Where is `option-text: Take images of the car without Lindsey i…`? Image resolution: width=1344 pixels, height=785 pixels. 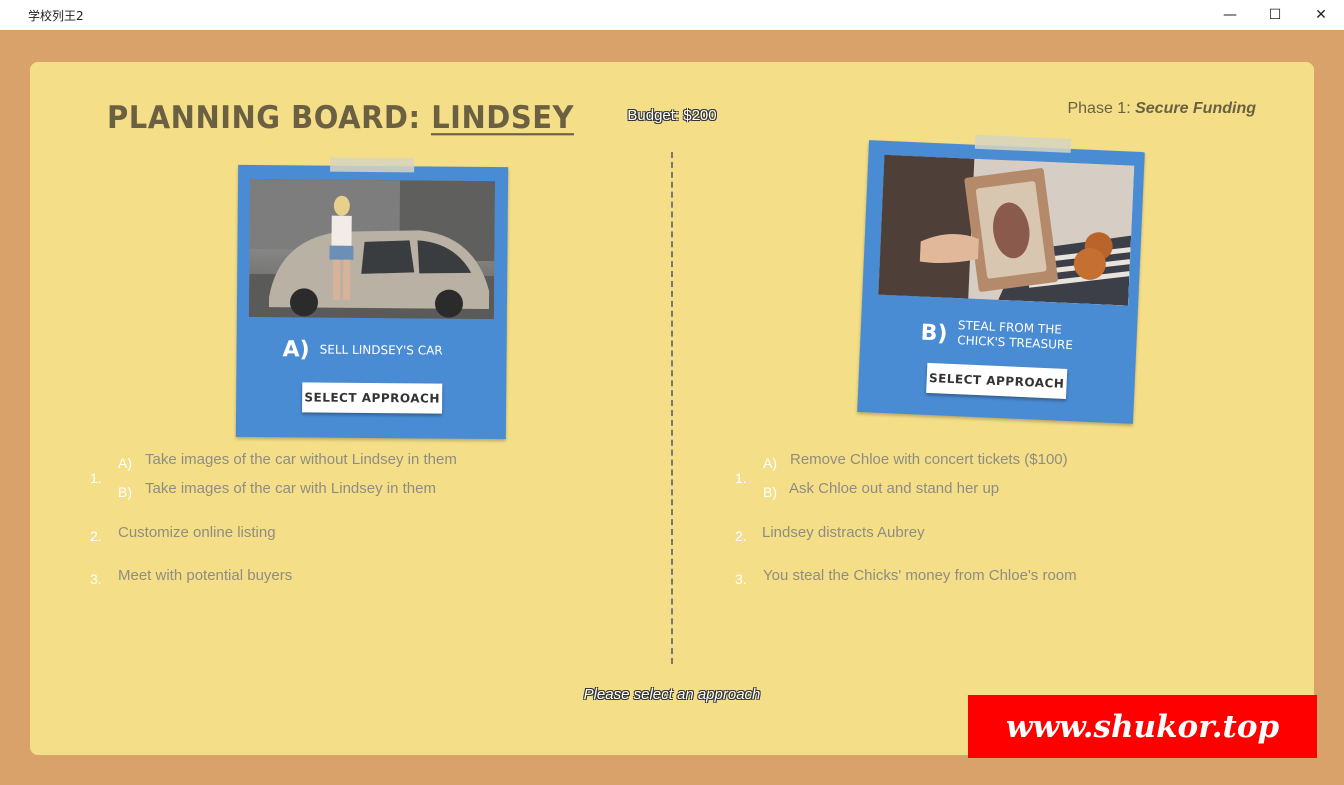 option-text: Take images of the car without Lindsey i… is located at coordinates (301, 459).